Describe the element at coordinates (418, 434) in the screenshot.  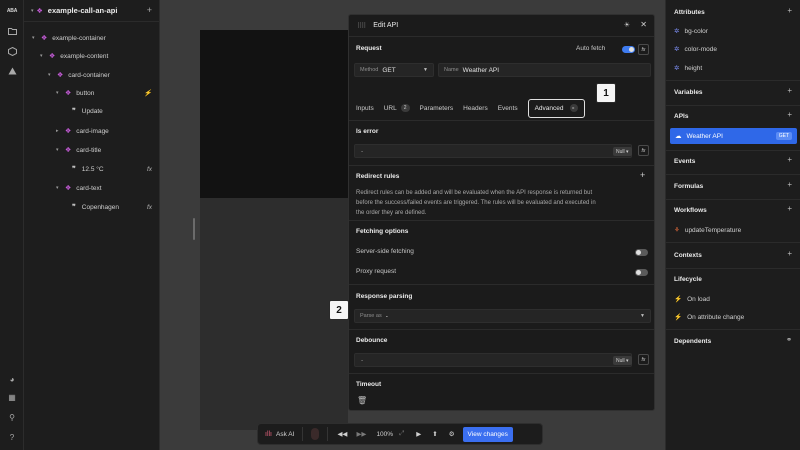
I see `play-icon: ▶` at that location.